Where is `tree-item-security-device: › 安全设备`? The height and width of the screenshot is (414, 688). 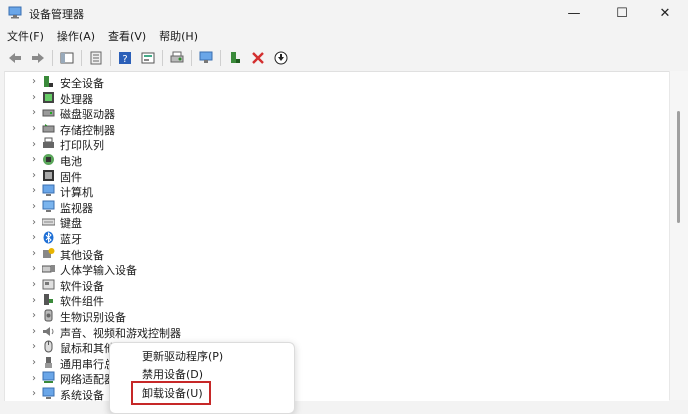 tree-item-security-device: › 安全设备 is located at coordinates (335, 82).